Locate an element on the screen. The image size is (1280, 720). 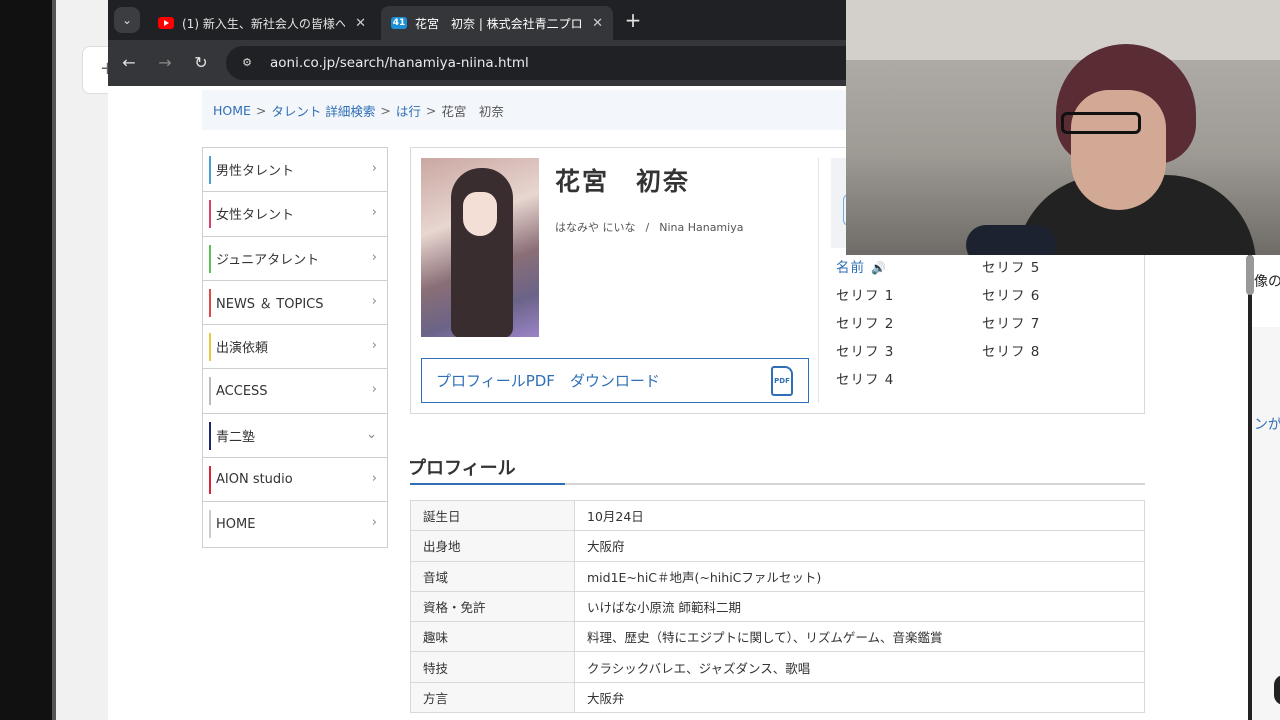
sidenav-item-male-talent: 男性タレント › is located at coordinates (295, 170).